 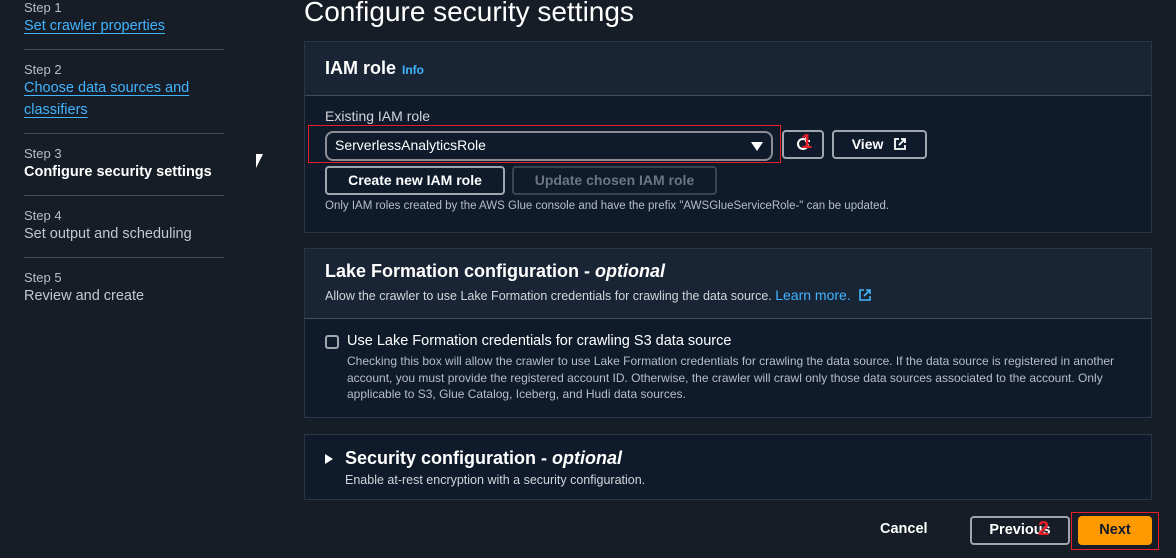 What do you see at coordinates (259, 161) in the screenshot?
I see `mouse-cursor-icon` at bounding box center [259, 161].